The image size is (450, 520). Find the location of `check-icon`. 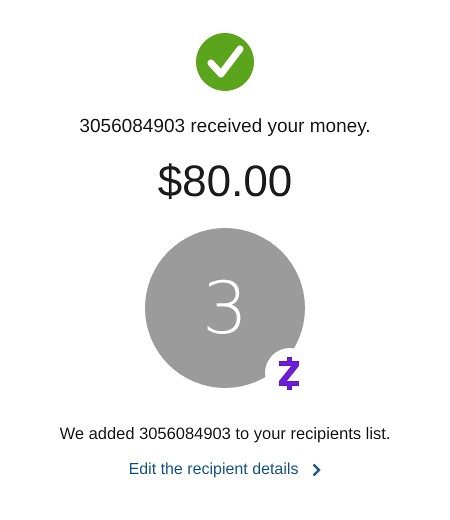

check-icon is located at coordinates (225, 62).